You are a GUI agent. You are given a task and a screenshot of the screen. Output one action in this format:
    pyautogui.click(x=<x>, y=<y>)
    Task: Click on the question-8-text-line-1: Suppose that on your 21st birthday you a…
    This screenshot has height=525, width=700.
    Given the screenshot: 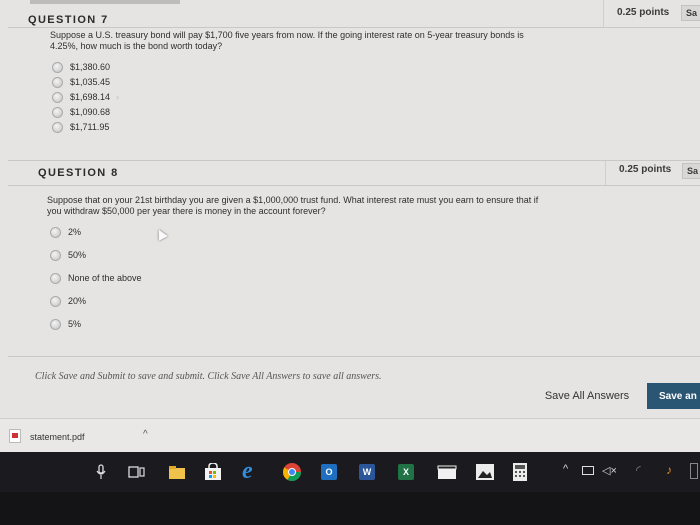 What is the action you would take?
    pyautogui.click(x=293, y=200)
    